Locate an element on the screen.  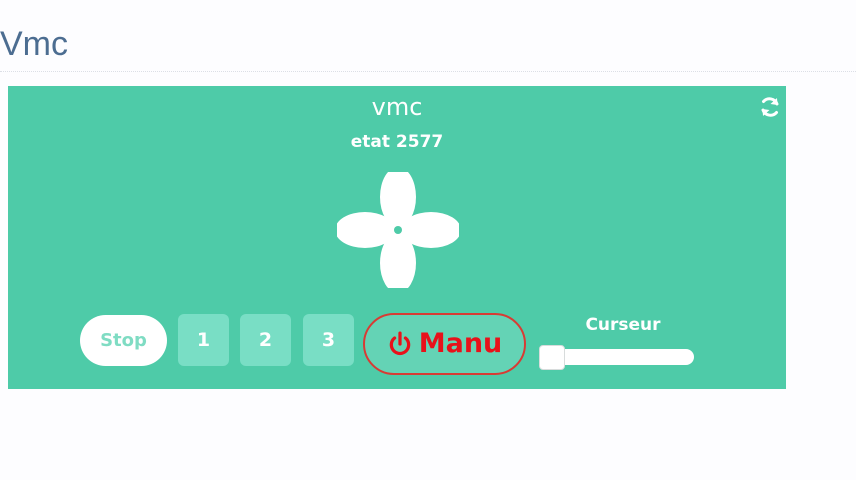
widget-title: vmc is located at coordinates (397, 107).